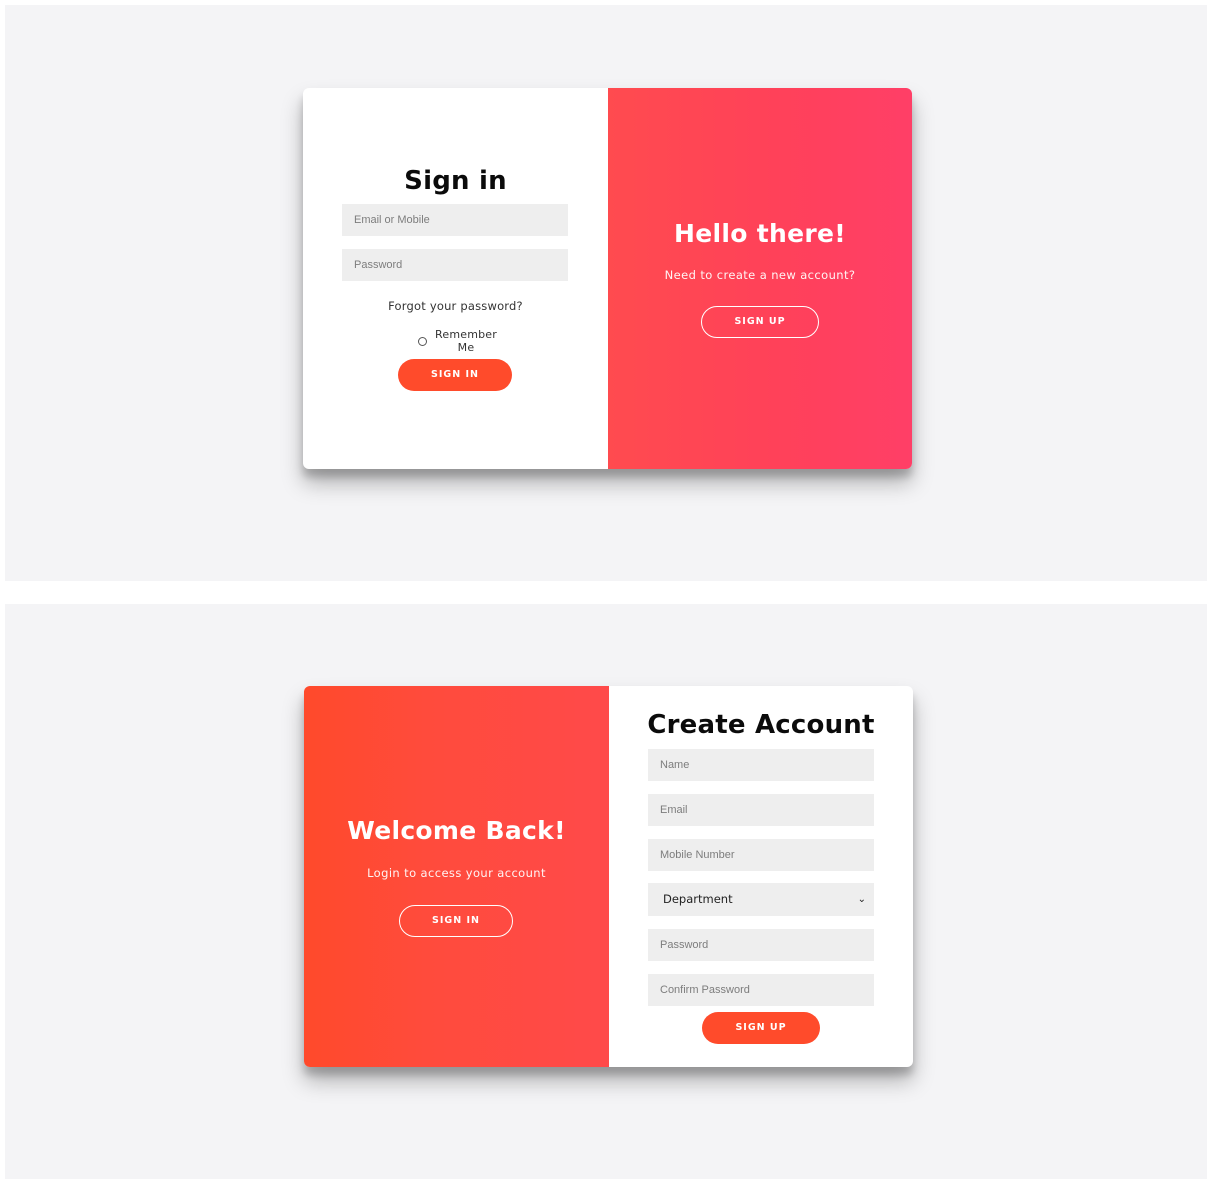  Describe the element at coordinates (455, 375) in the screenshot. I see `sign-in-button: SIGN IN` at that location.